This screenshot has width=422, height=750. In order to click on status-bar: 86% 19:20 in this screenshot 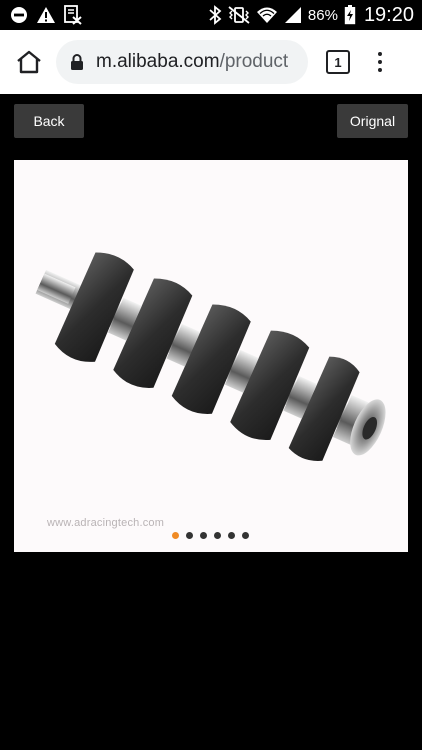, I will do `click(211, 15)`.